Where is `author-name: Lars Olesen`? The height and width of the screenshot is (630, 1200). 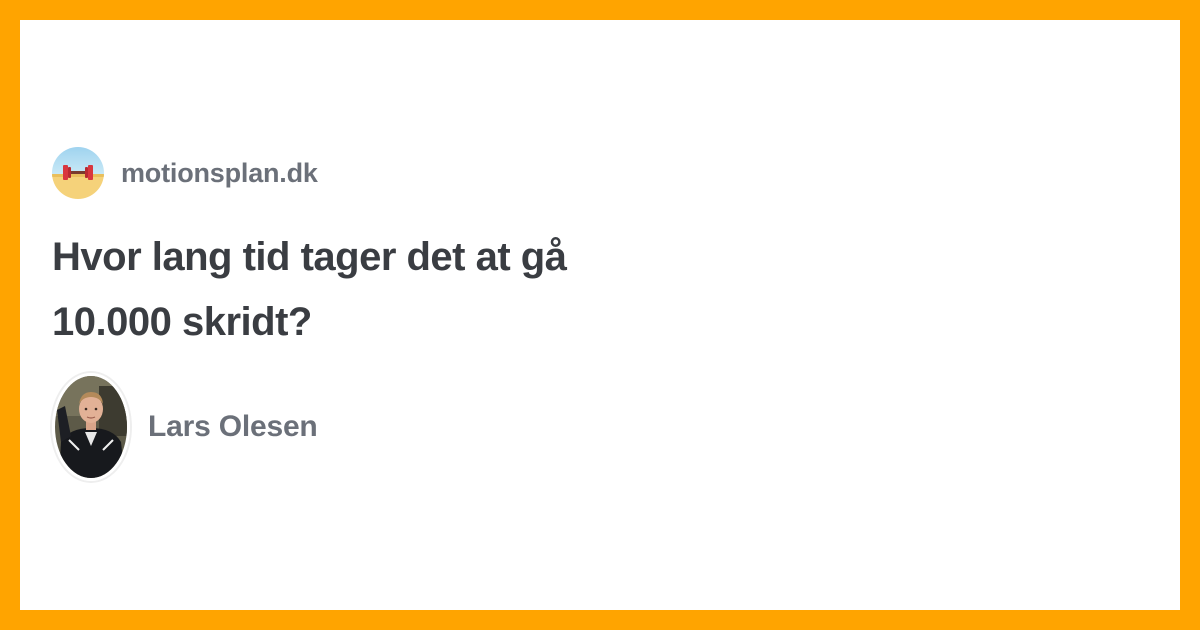
author-name: Lars Olesen is located at coordinates (233, 427).